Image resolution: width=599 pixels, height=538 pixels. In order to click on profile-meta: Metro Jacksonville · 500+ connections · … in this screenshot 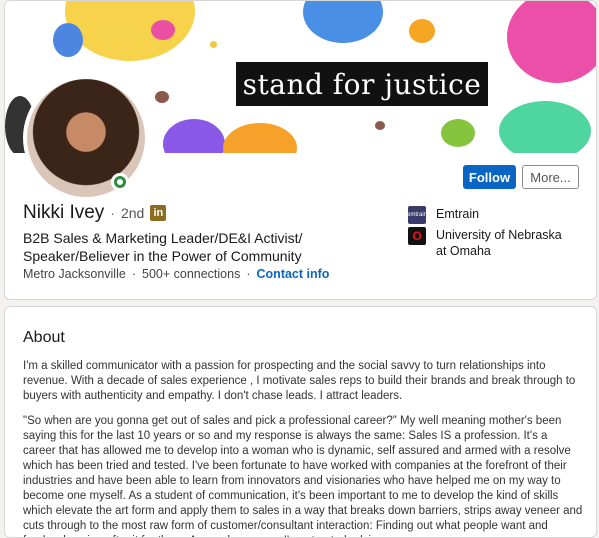, I will do `click(176, 274)`.